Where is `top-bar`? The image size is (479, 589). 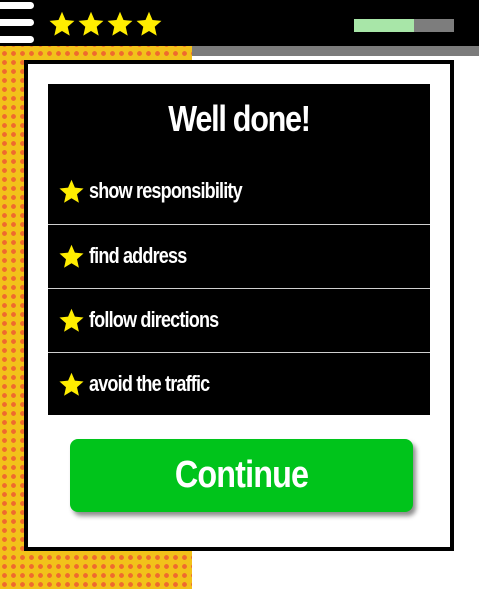
top-bar is located at coordinates (239, 23).